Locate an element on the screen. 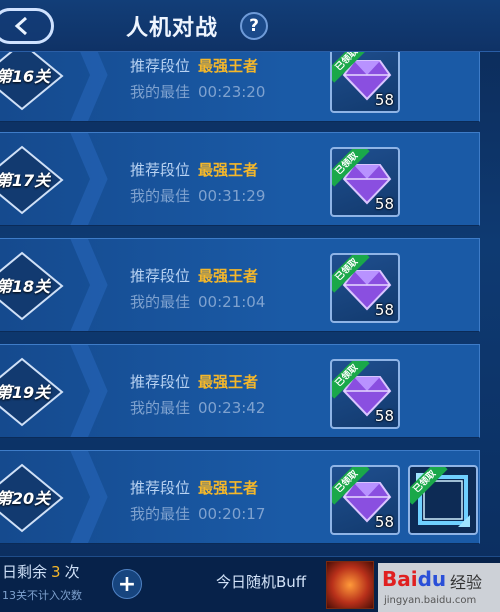 The width and height of the screenshot is (500, 612). level-label: 第19关 is located at coordinates (25, 392).